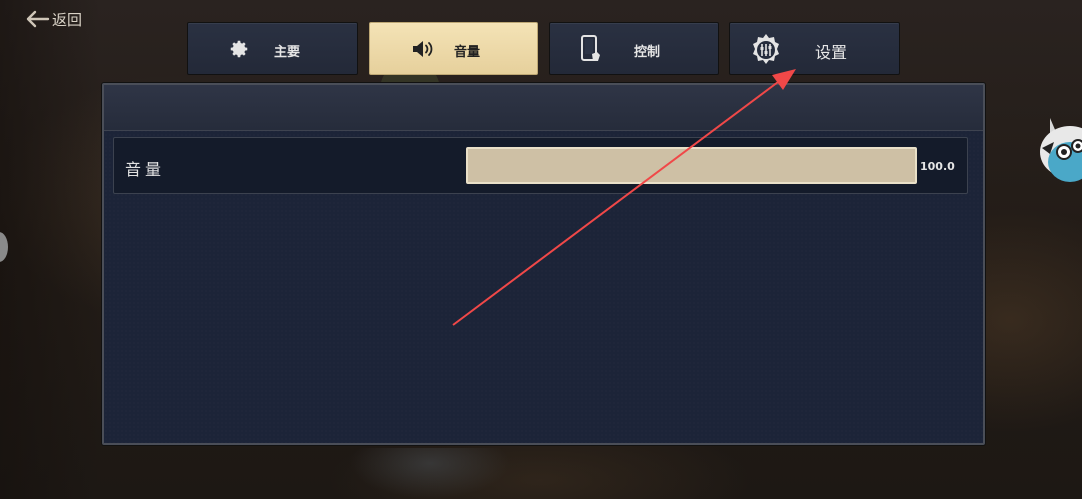  I want to click on speaker-icon, so click(423, 49).